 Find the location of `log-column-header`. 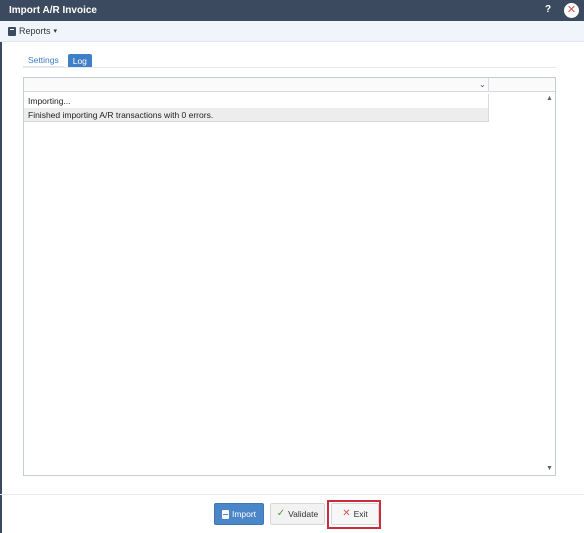

log-column-header is located at coordinates (256, 85).